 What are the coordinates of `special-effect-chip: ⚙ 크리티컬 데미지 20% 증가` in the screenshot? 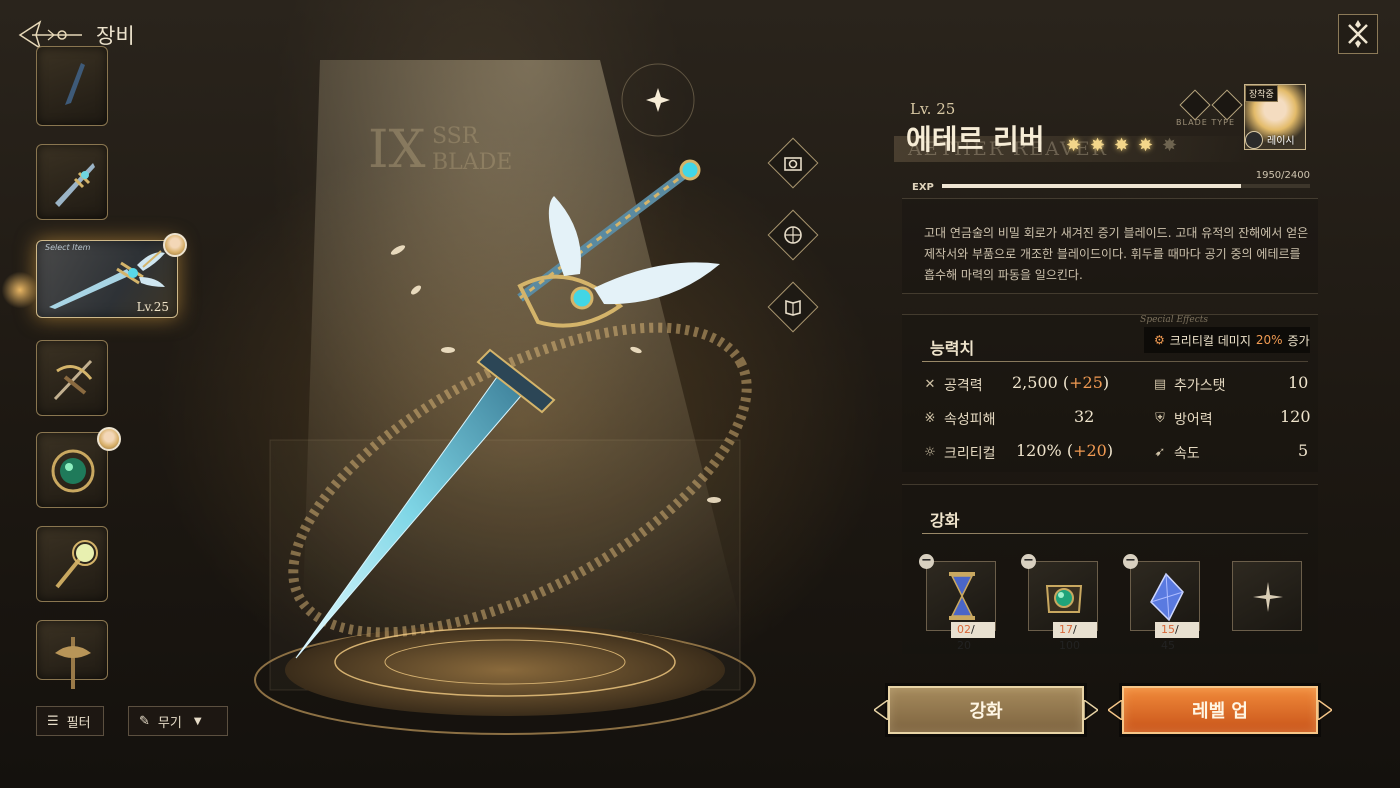 It's located at (1227, 340).